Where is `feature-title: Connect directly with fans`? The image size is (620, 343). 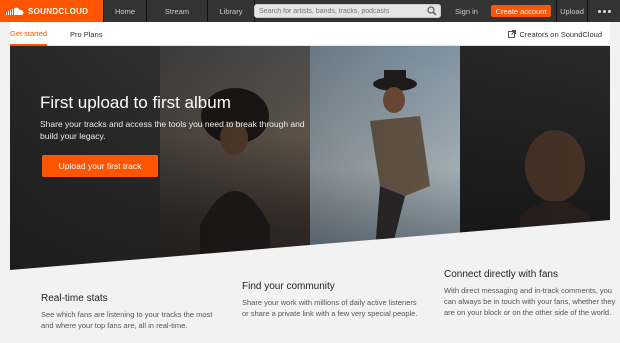 feature-title: Connect directly with fans is located at coordinates (501, 274).